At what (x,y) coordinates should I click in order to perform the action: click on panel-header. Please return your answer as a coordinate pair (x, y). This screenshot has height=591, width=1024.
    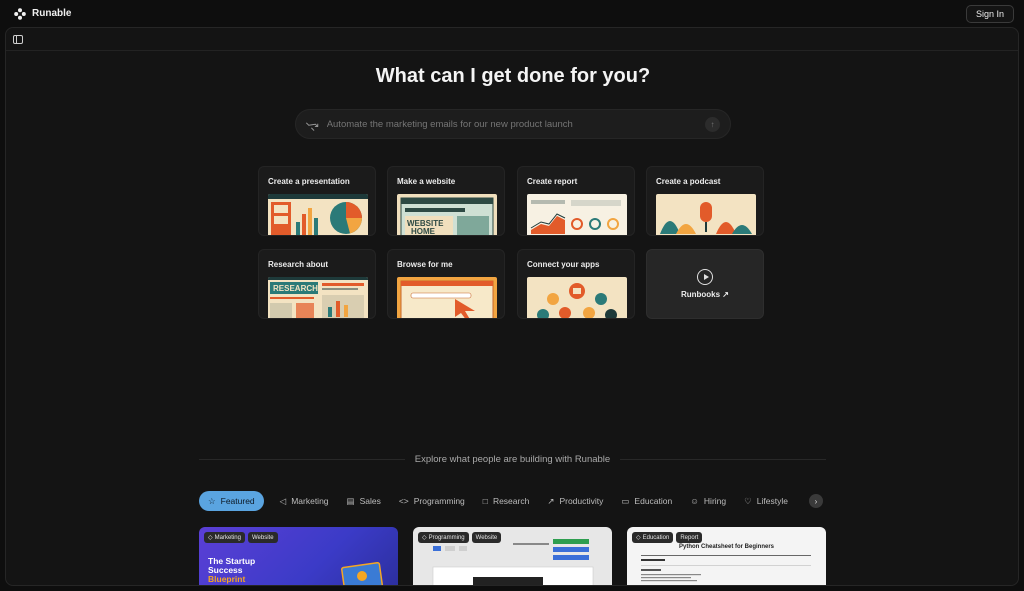
    Looking at the image, I should click on (512, 39).